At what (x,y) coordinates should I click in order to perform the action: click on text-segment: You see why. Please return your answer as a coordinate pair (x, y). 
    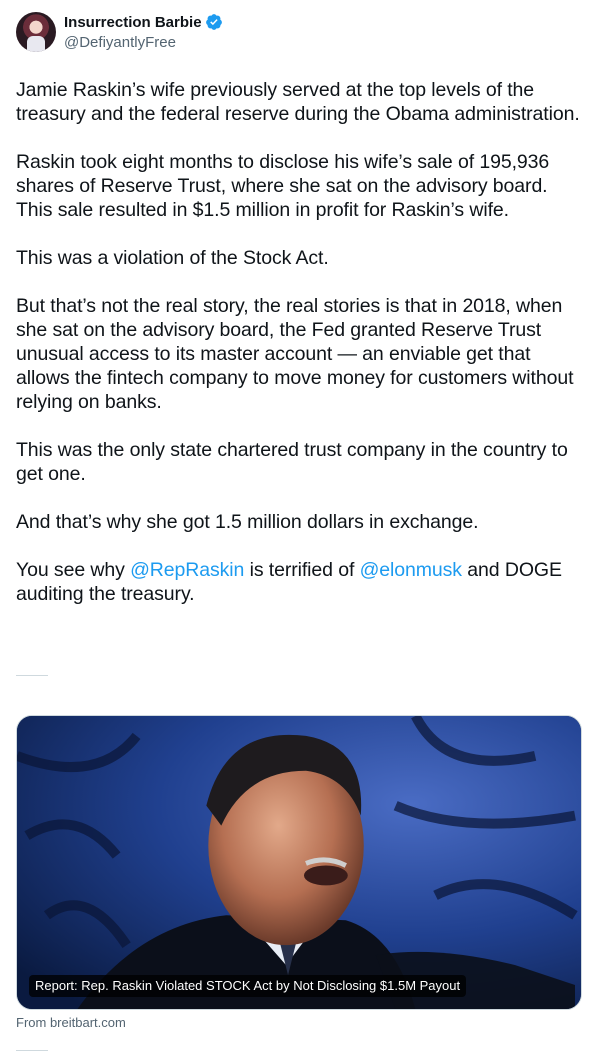
    Looking at the image, I should click on (73, 570).